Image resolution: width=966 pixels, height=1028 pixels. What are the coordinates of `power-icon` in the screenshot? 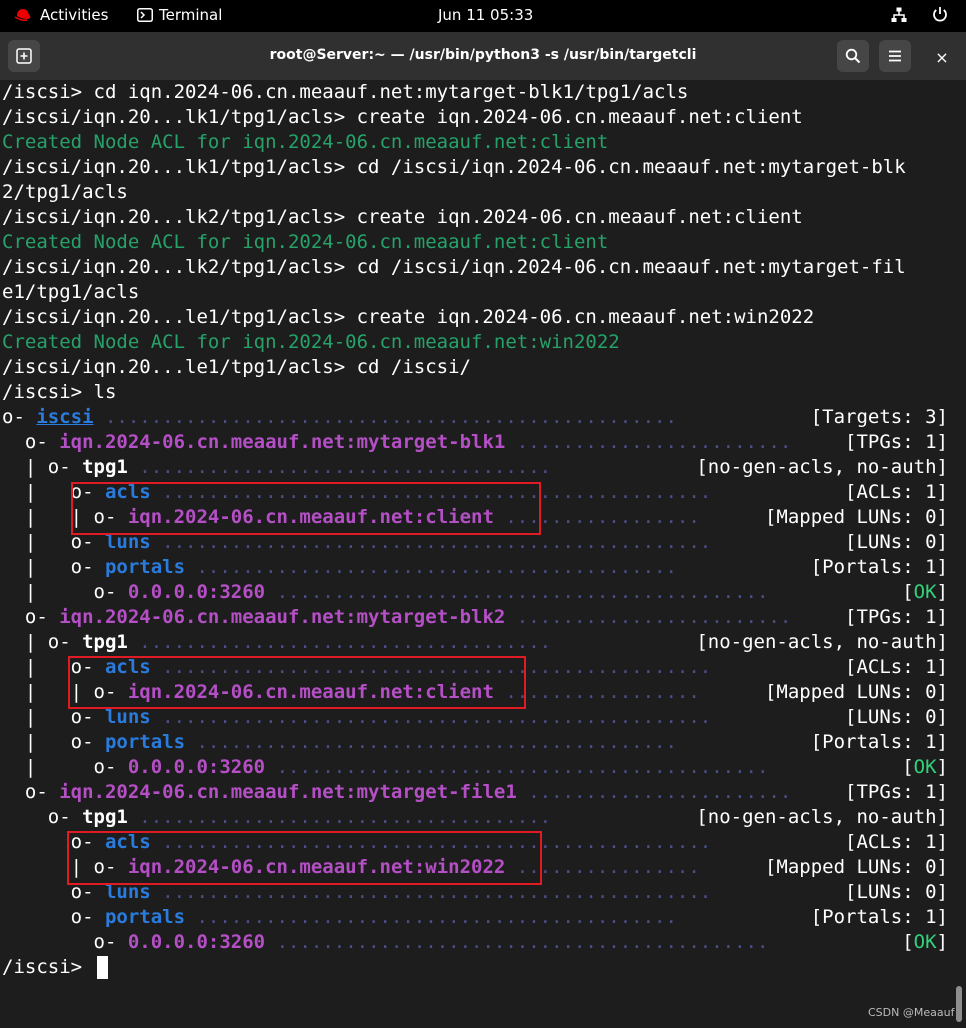 It's located at (940, 16).